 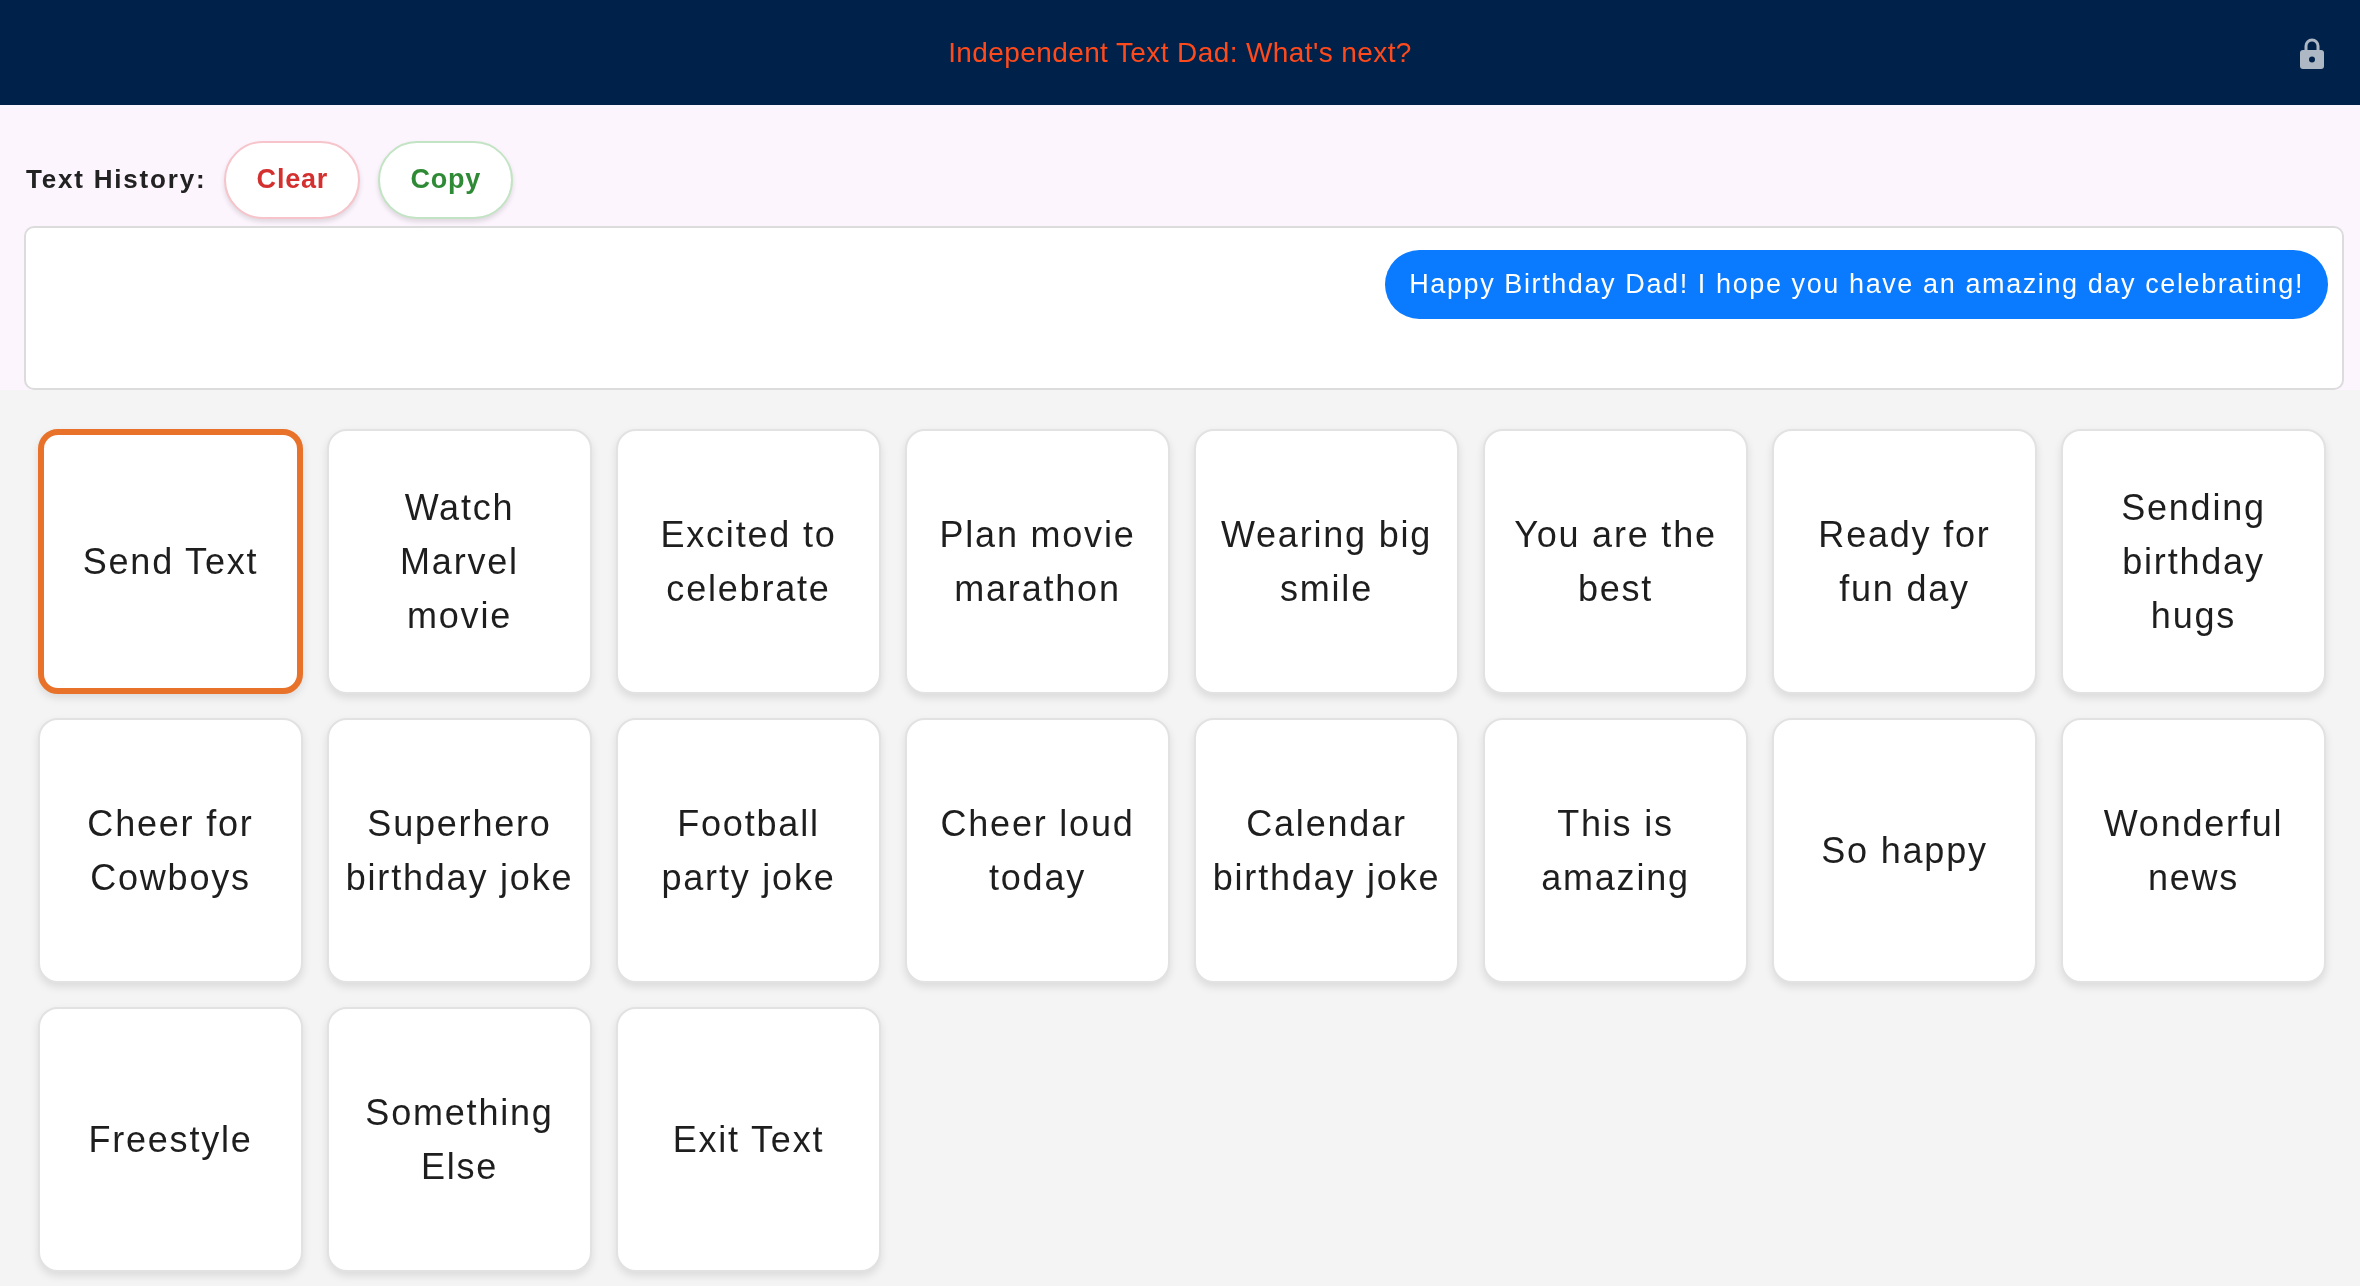 I want to click on phrase-tile: Football party joke, so click(x=748, y=850).